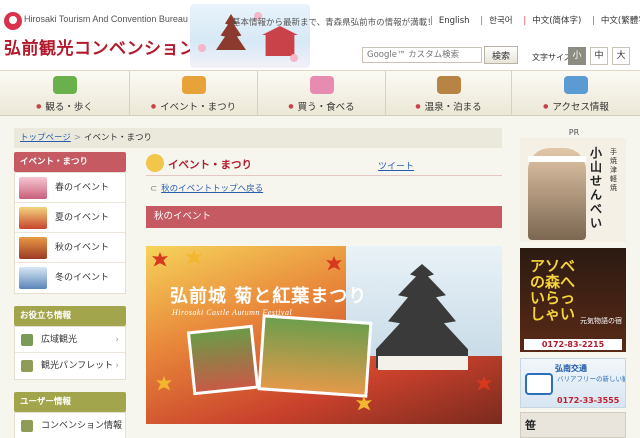 Image resolution: width=640 pixels, height=438 pixels. What do you see at coordinates (396, 165) in the screenshot?
I see `tweet-link: ツイート` at bounding box center [396, 165].